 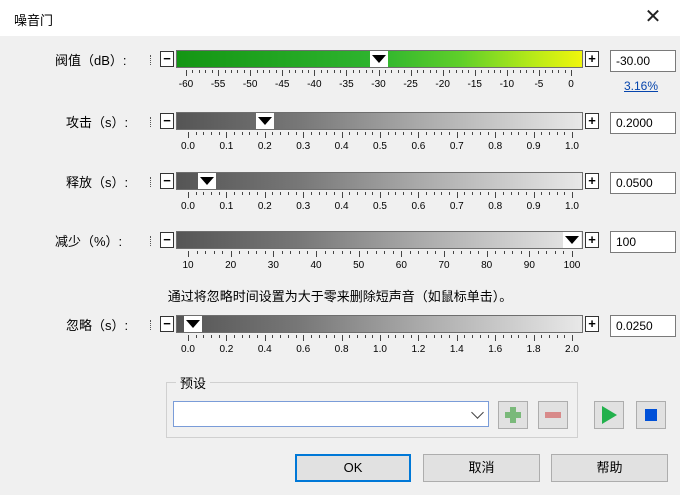 I want to click on ignore-value-field: 0.0250, so click(x=643, y=326).